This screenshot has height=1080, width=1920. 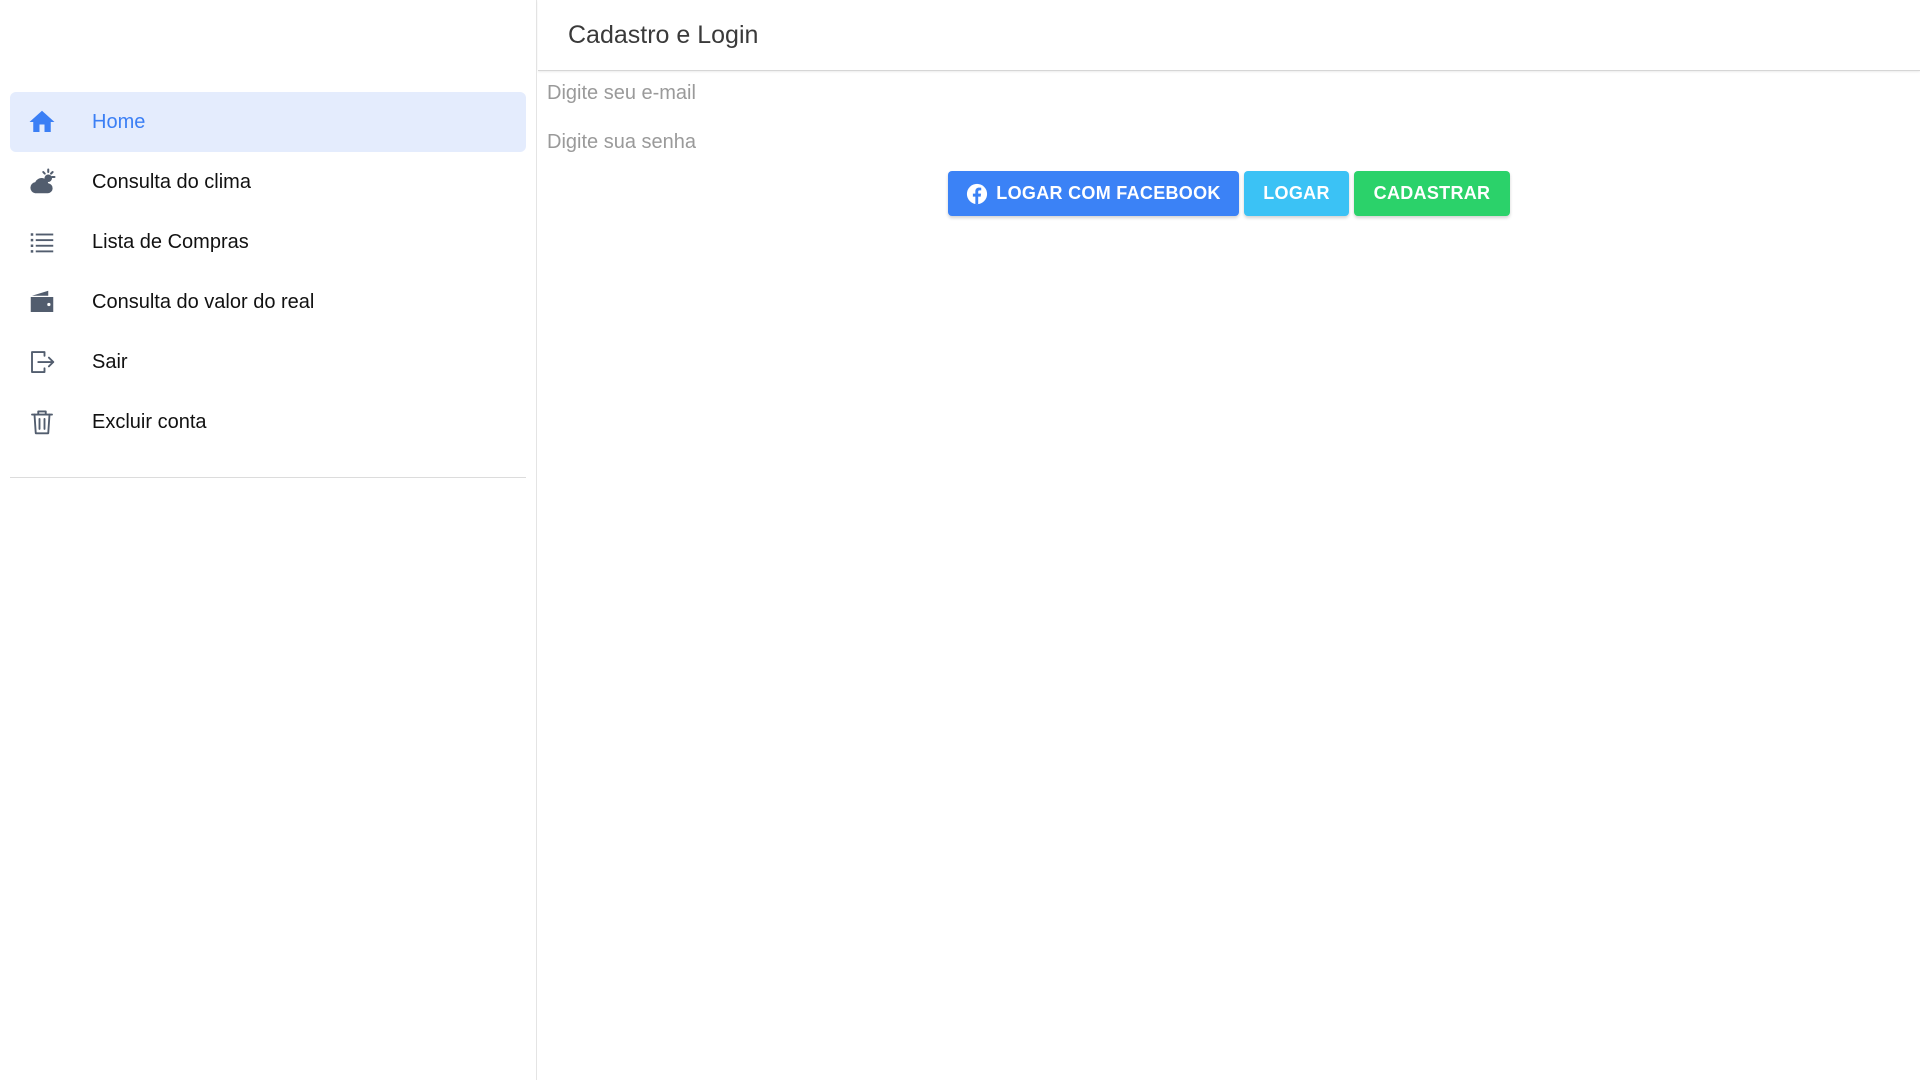 What do you see at coordinates (203, 301) in the screenshot?
I see `sidebar-item-label: Consulta do valor do real` at bounding box center [203, 301].